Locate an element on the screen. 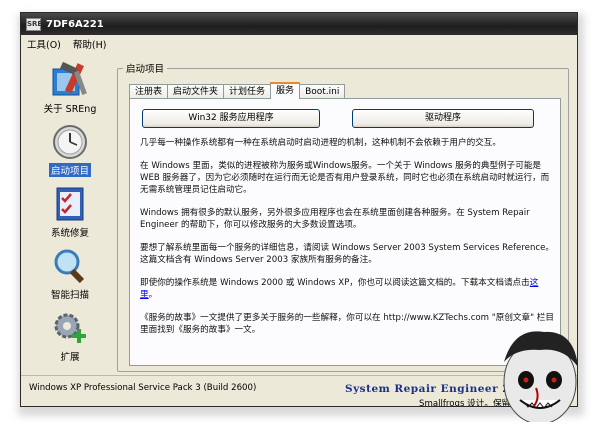  checklist-icon is located at coordinates (70, 204).